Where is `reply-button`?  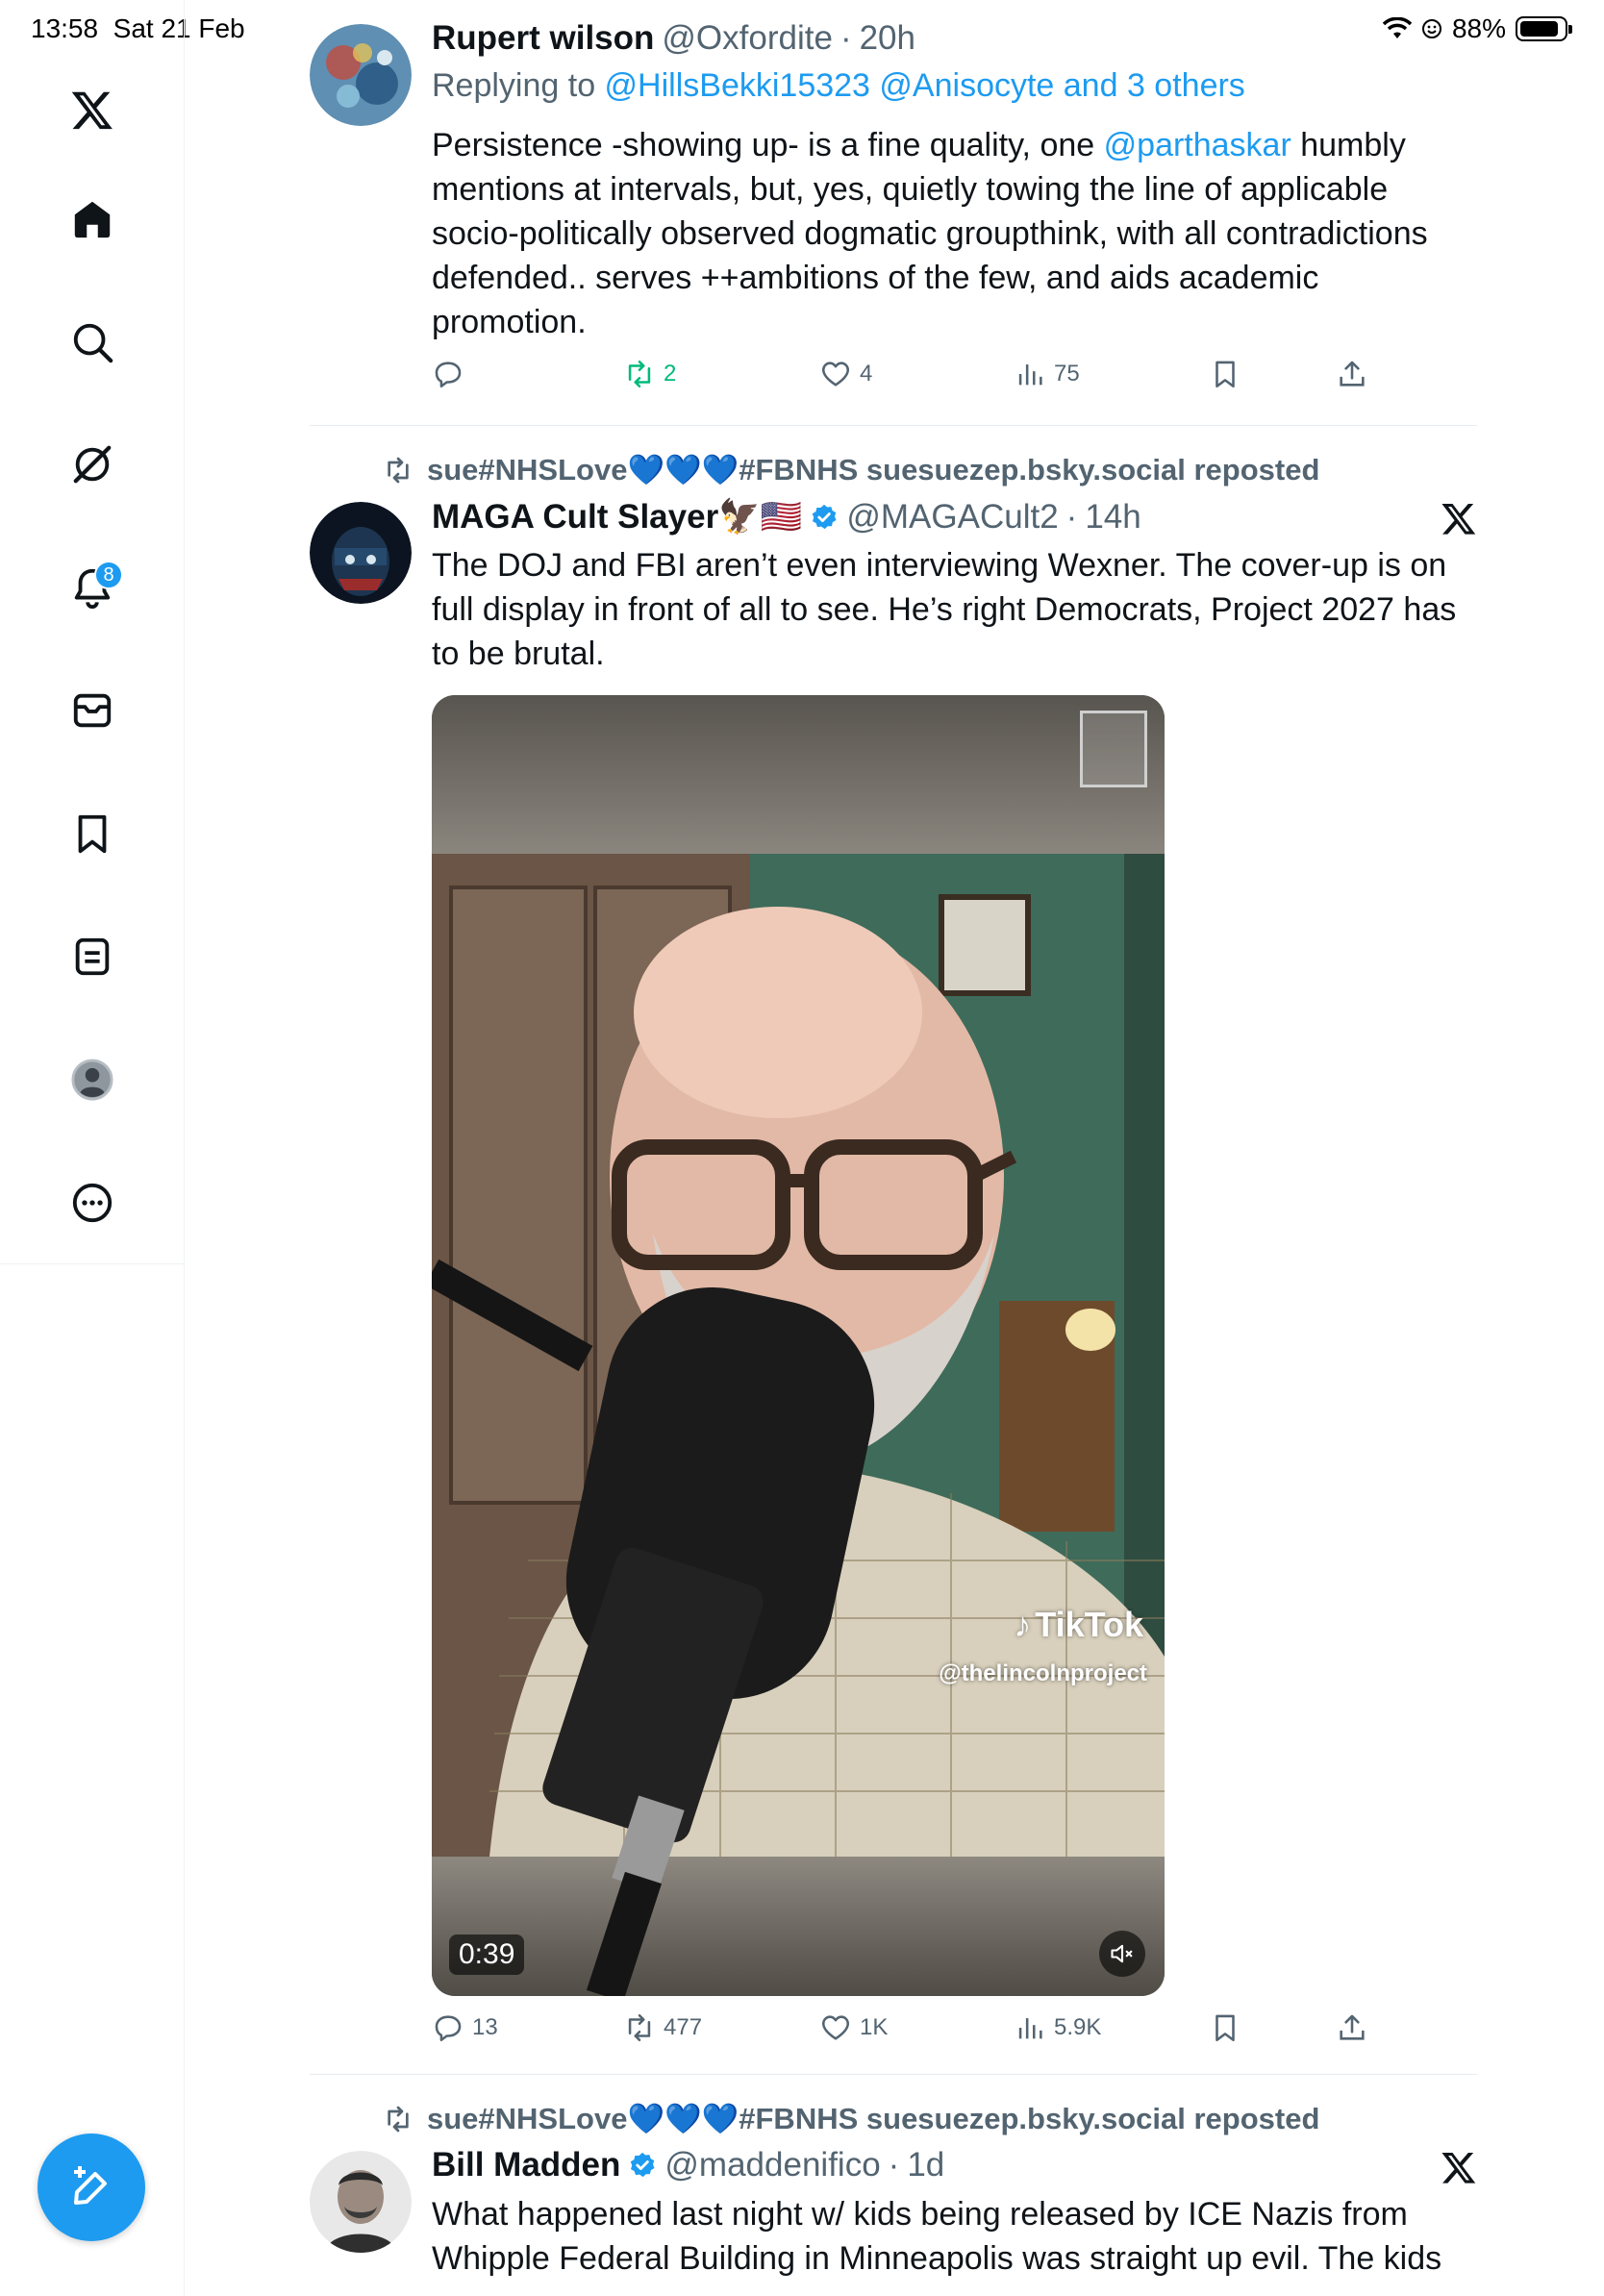
reply-button is located at coordinates (452, 374).